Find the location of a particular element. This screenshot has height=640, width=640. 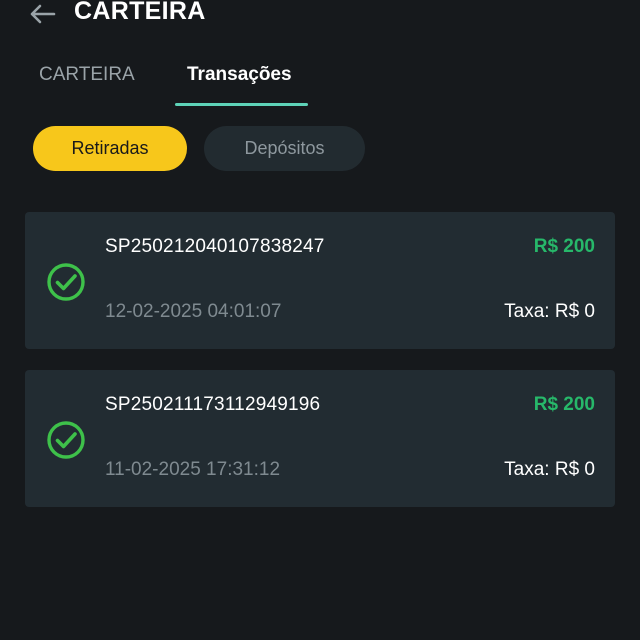

transaction-datetime: 11-02-2025 17:31:12 is located at coordinates (193, 469).